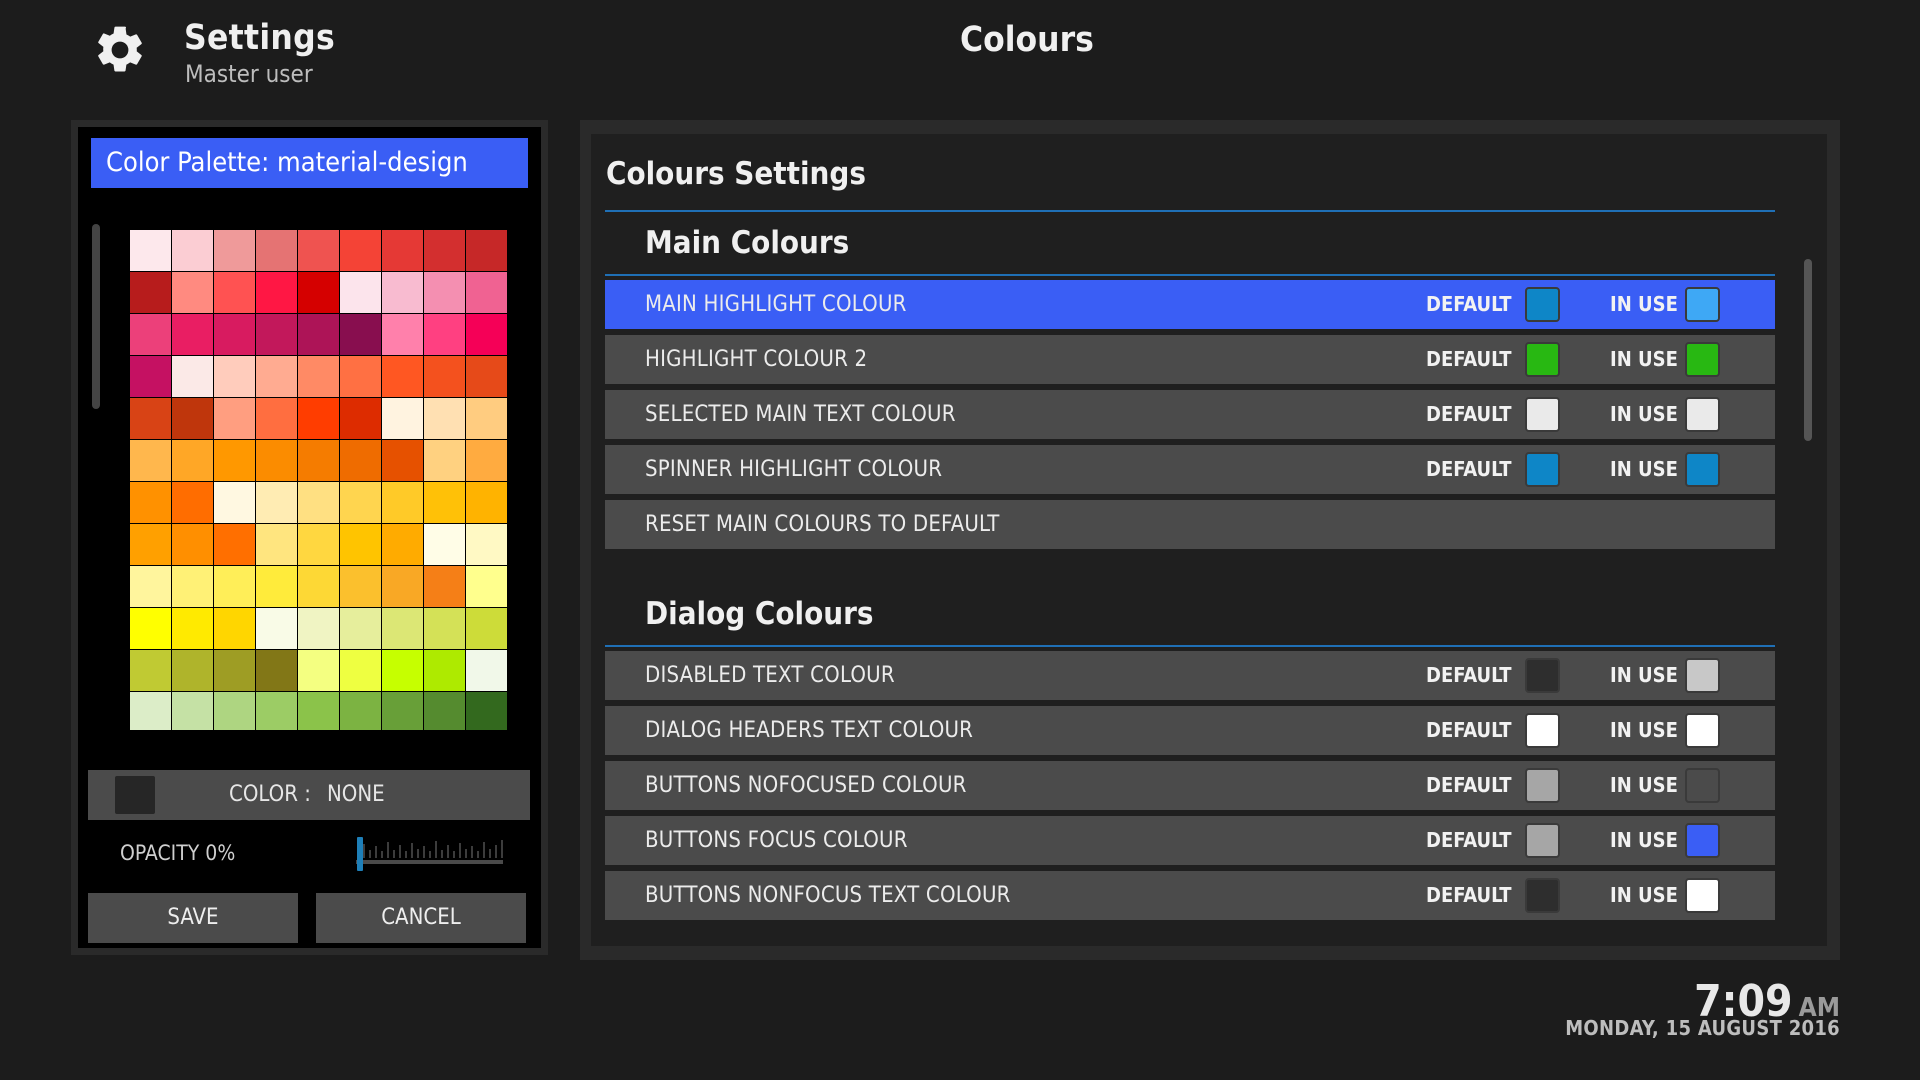  I want to click on opacity-slider-track, so click(429, 862).